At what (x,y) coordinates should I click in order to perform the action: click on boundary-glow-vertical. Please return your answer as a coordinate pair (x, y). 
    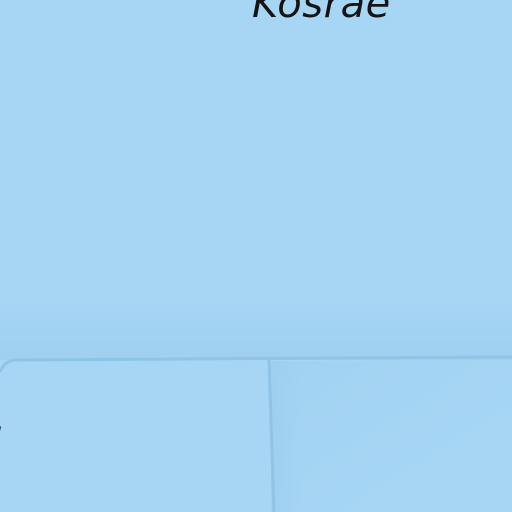
    Looking at the image, I should click on (286, 436).